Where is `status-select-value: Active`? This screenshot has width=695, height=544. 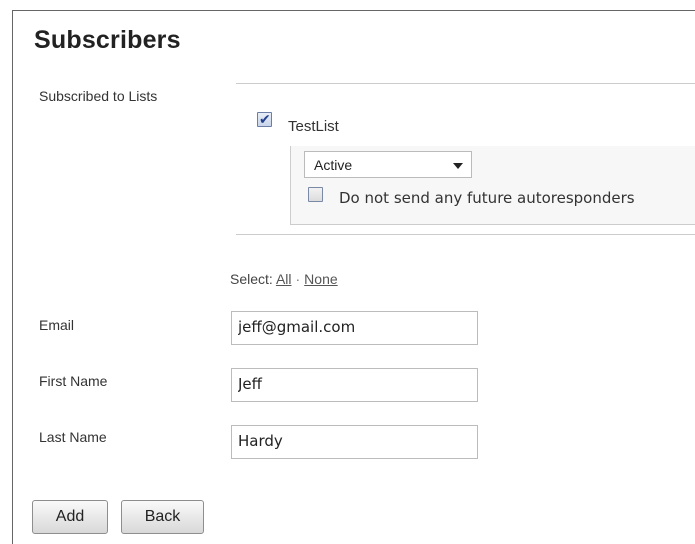
status-select-value: Active is located at coordinates (333, 165).